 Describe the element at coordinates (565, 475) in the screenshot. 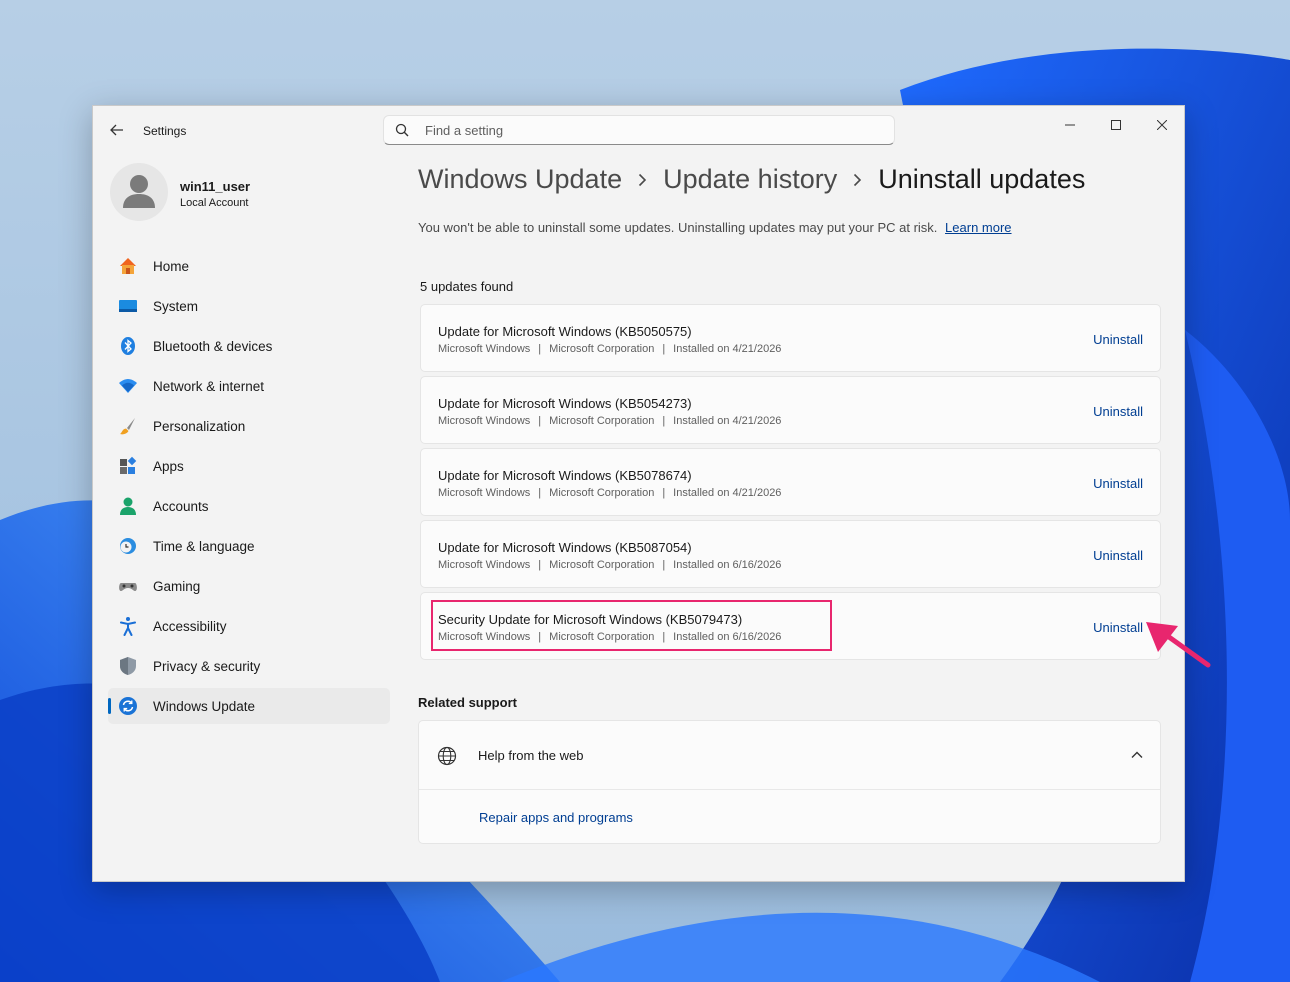

I see `update-title: Update for Microsoft Windows (KB5078674)` at that location.